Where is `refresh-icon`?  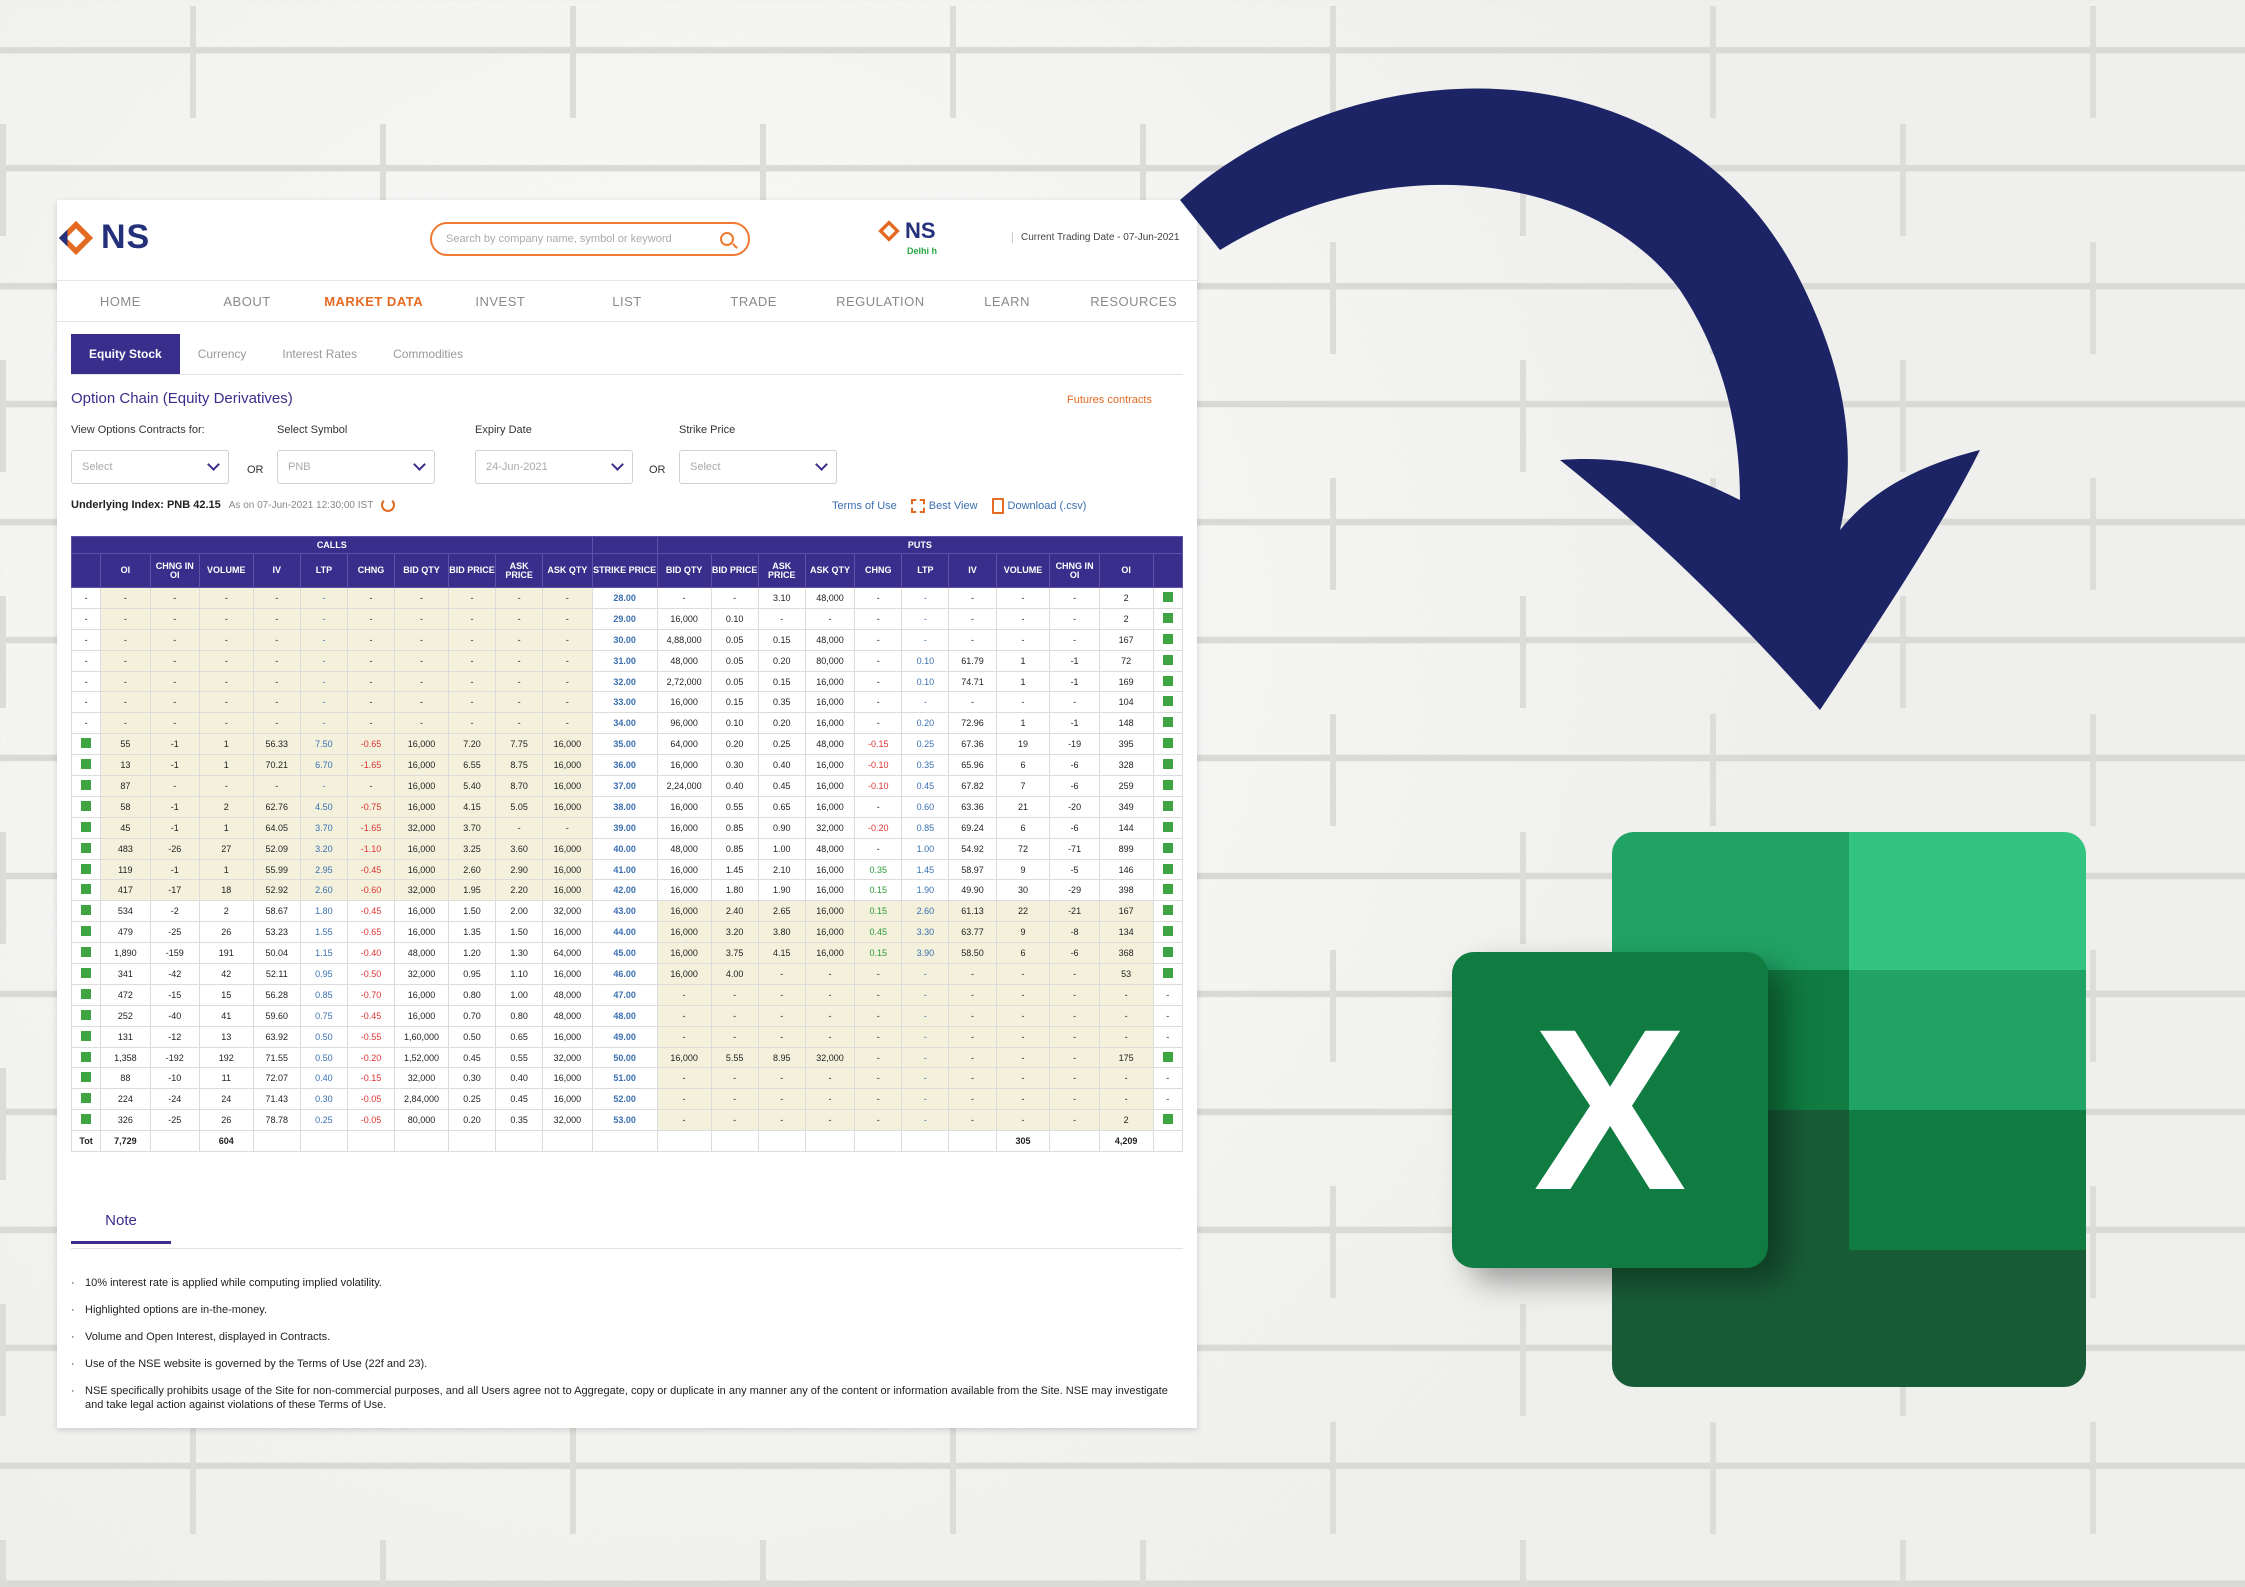 refresh-icon is located at coordinates (388, 505).